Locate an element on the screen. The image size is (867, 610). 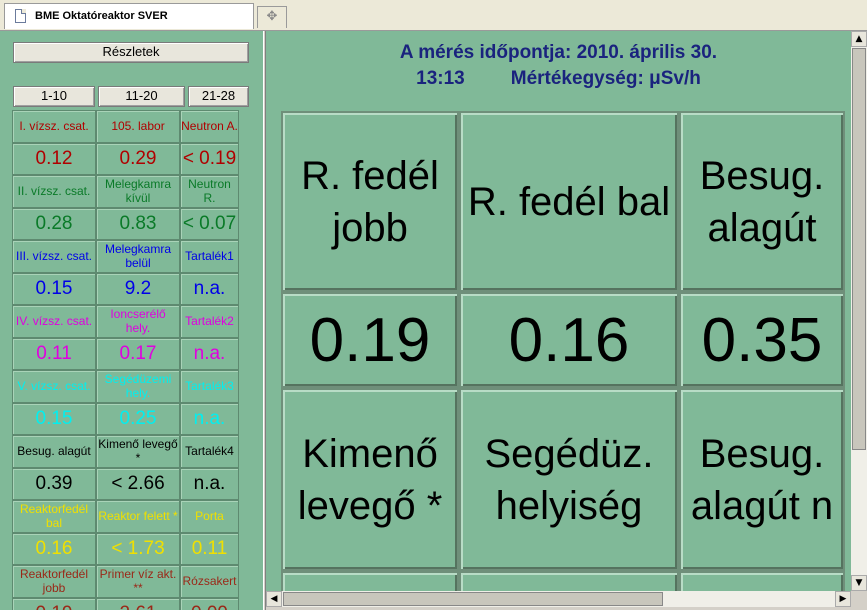
grid-value-row: 0.39 < 2.66 n.a. is located at coordinates (125, 484).